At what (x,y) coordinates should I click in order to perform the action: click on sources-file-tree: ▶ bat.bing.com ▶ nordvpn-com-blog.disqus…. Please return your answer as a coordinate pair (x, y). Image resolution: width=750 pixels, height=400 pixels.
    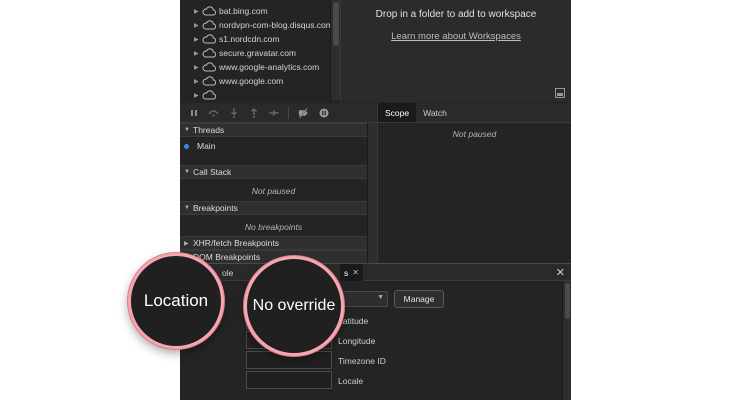
    Looking at the image, I should click on (260, 51).